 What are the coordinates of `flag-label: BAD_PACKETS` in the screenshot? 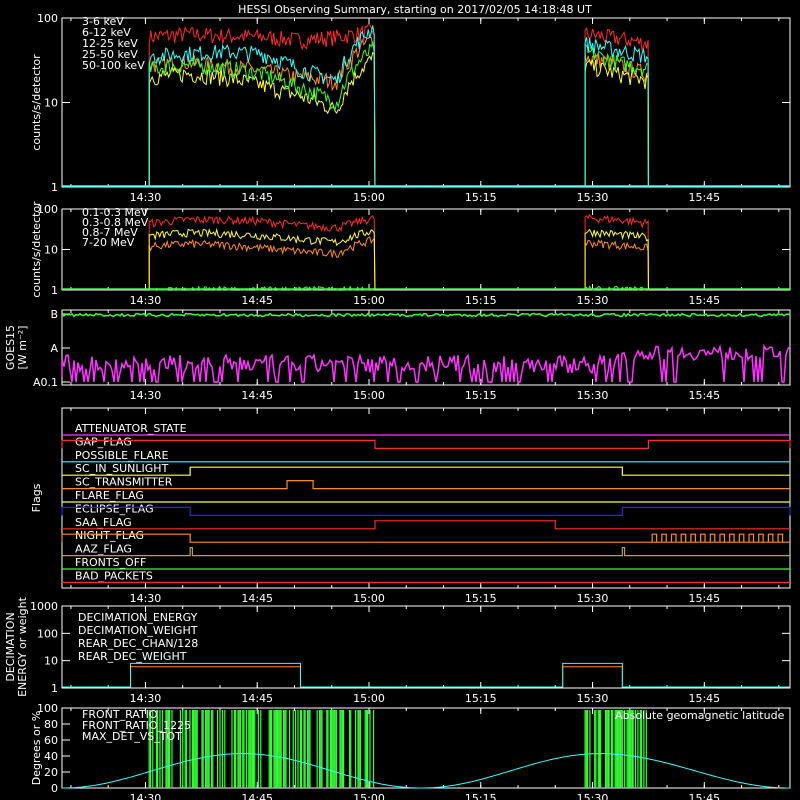 It's located at (114, 575).